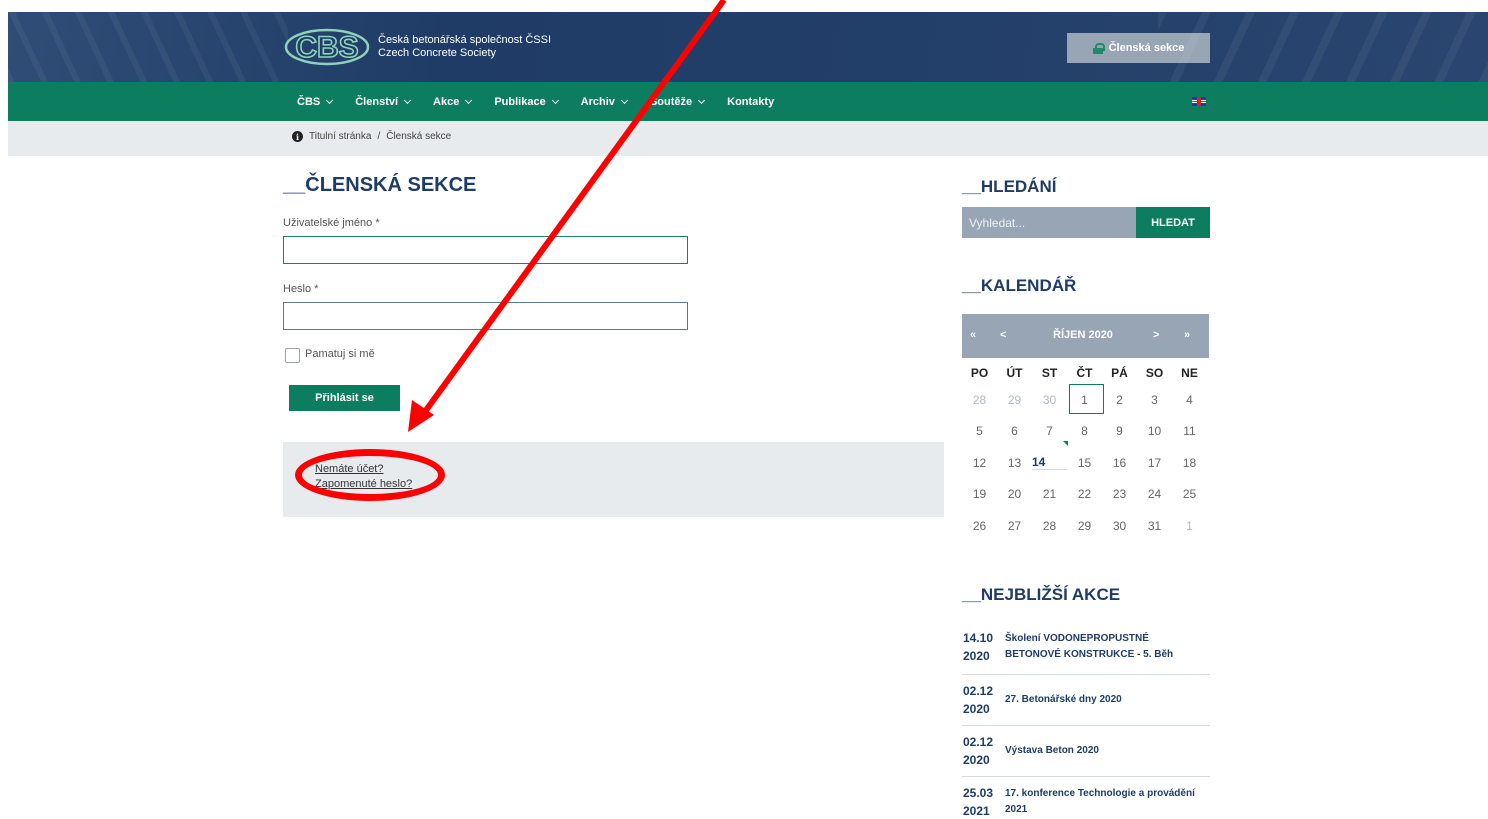 This screenshot has height=819, width=1488. I want to click on calendar-day: 6, so click(1014, 431).